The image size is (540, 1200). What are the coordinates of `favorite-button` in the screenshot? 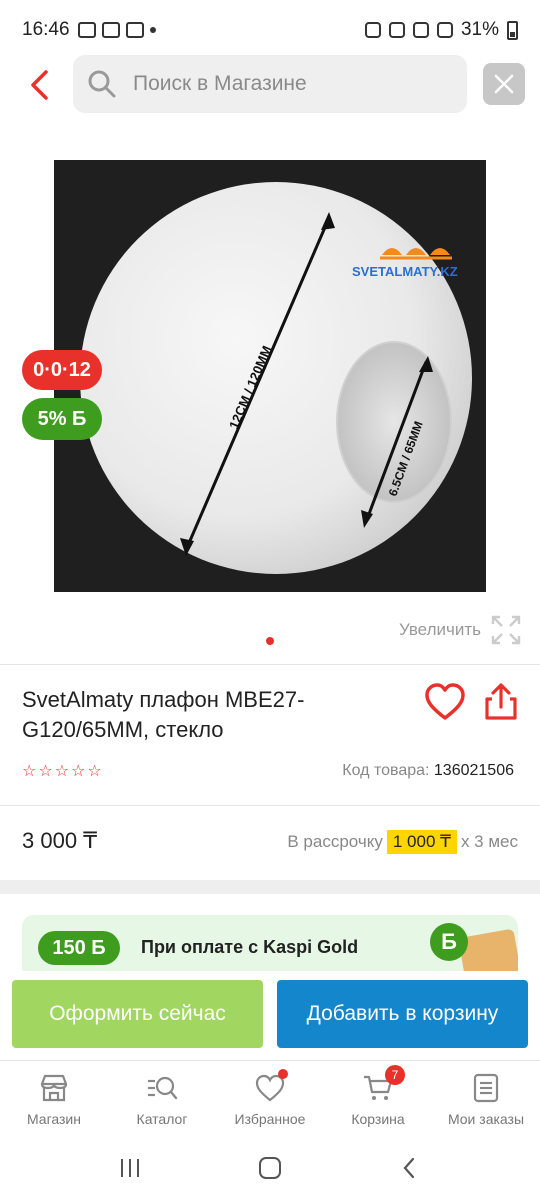 It's located at (445, 702).